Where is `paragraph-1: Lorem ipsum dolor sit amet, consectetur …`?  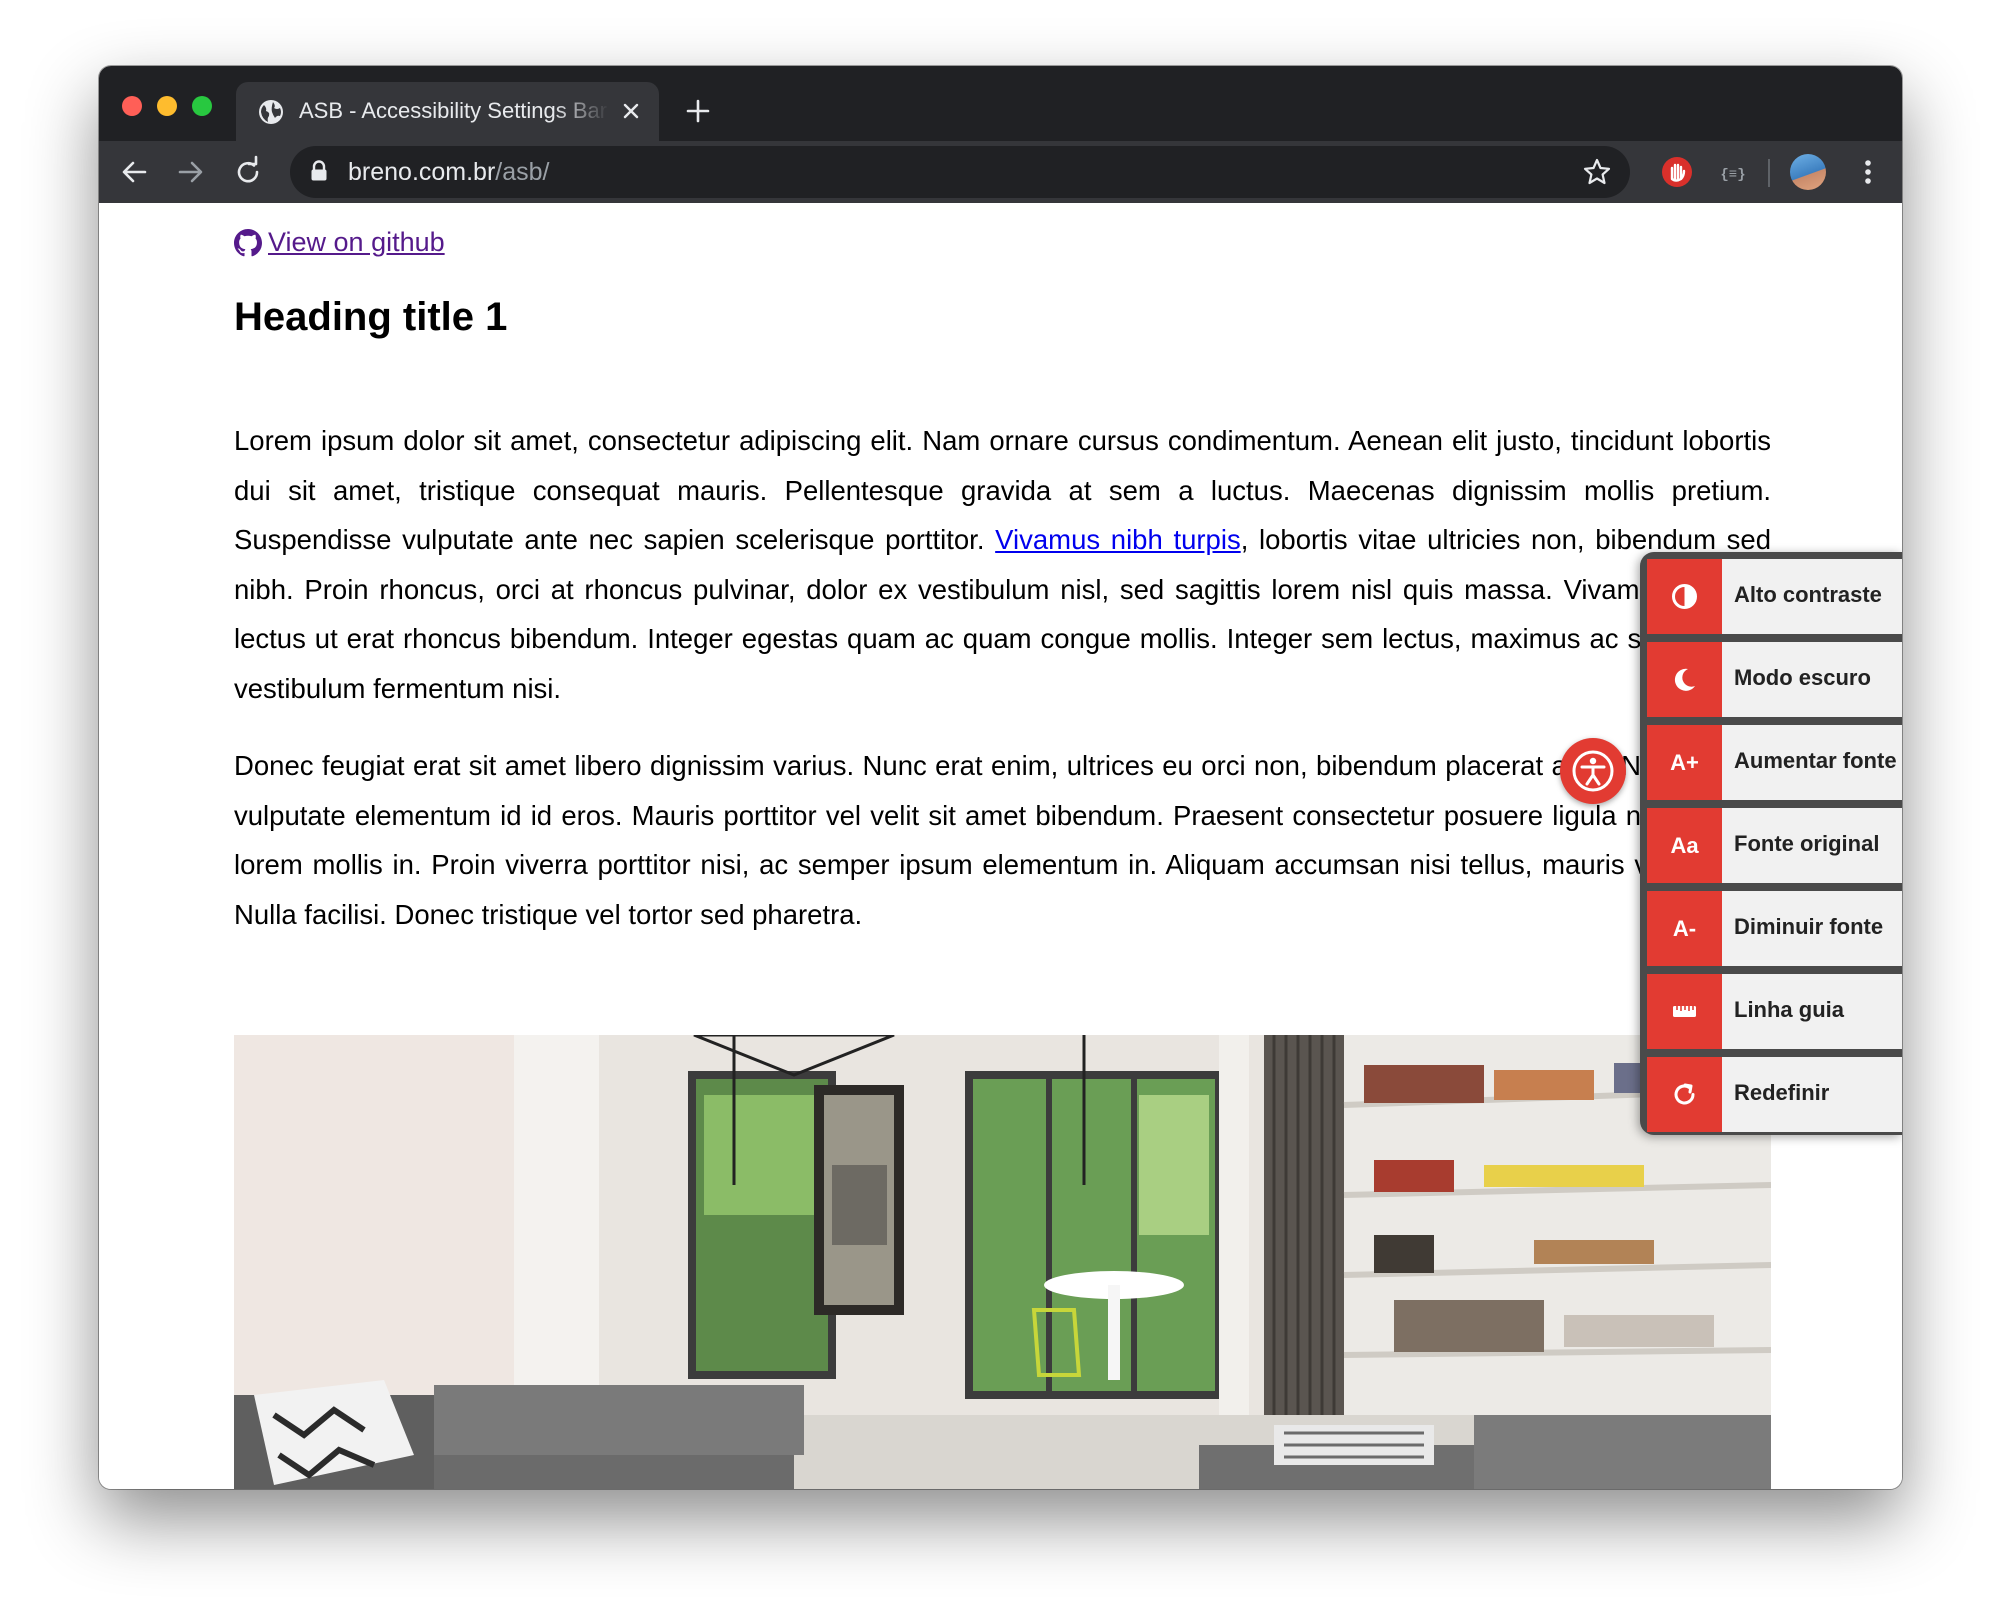
paragraph-1: Lorem ipsum dolor sit amet, consectetur … is located at coordinates (1002, 564).